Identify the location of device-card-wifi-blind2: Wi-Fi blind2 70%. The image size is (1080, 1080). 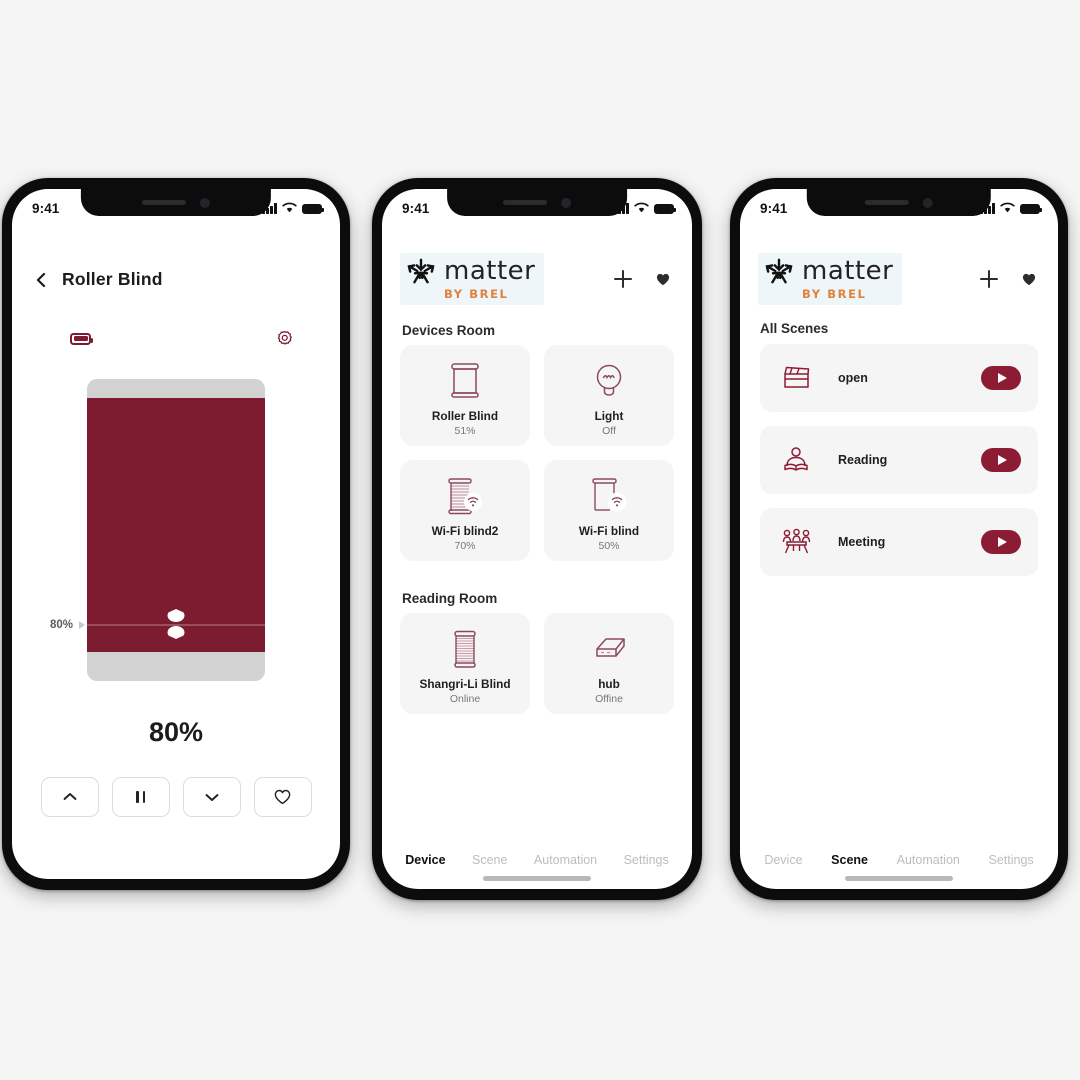
(465, 510).